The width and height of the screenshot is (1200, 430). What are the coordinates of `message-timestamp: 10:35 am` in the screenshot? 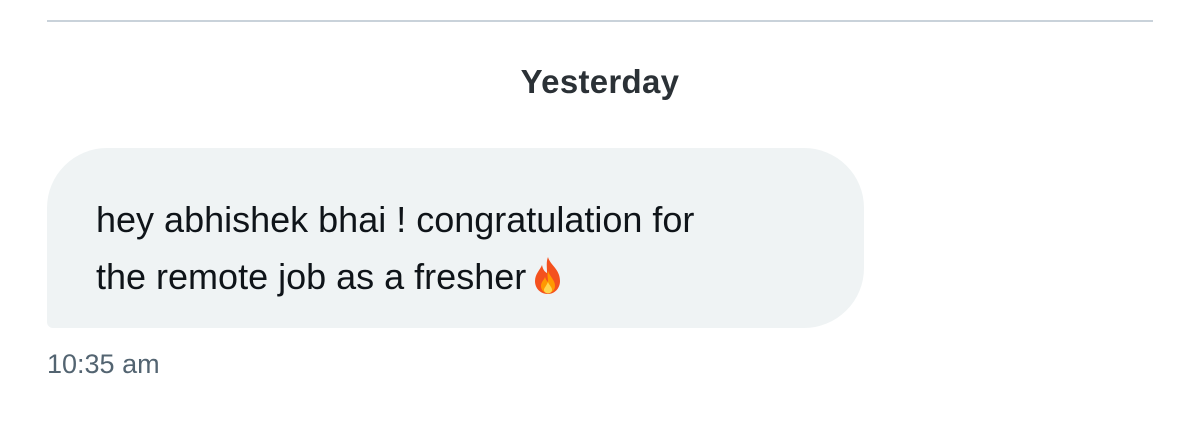 It's located at (103, 364).